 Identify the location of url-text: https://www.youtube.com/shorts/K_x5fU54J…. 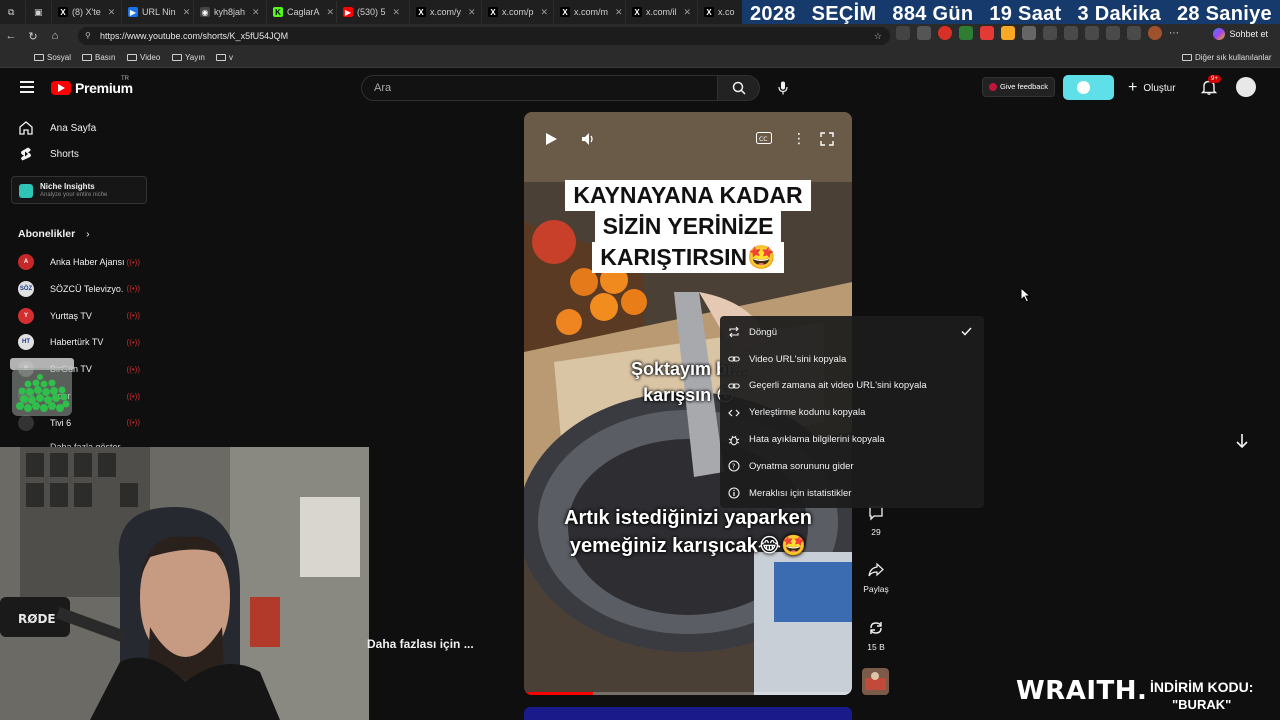
(194, 36).